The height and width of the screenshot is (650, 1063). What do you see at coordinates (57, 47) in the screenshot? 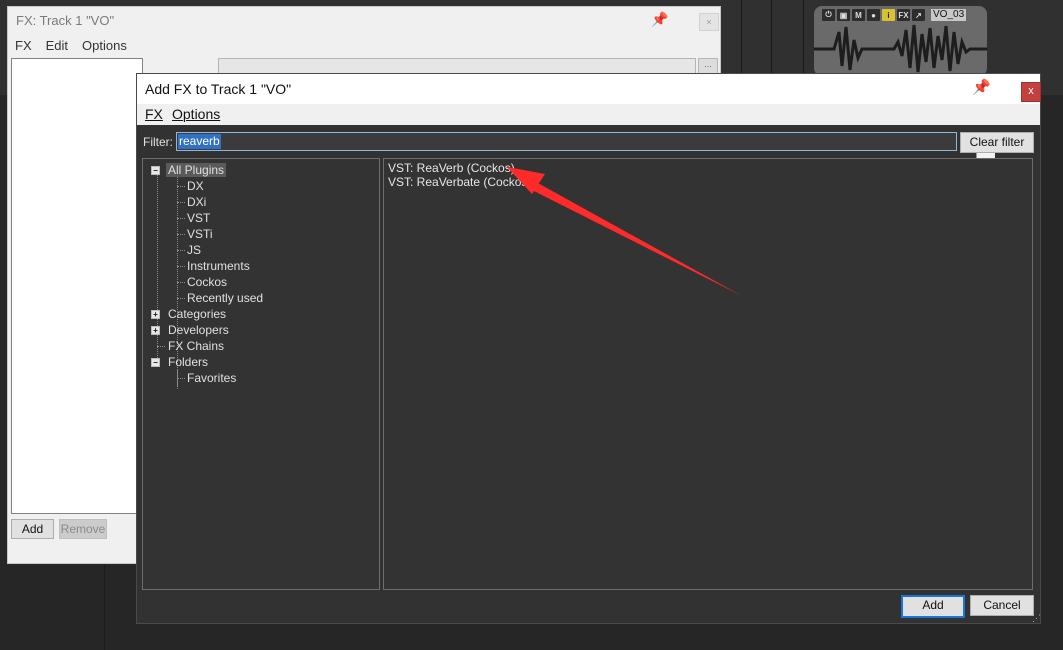
I see `menu-edit: Edit` at bounding box center [57, 47].